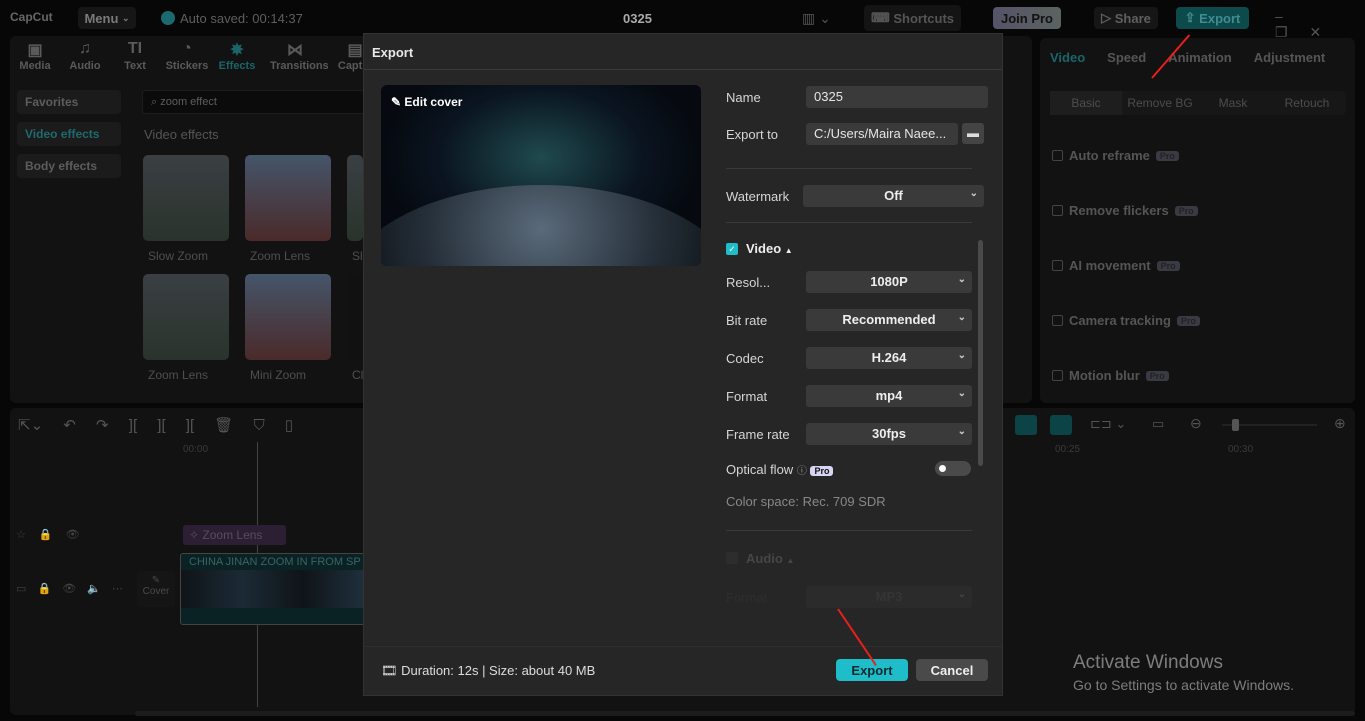  Describe the element at coordinates (1086, 103) in the screenshot. I see `subtab-basic: Basic` at that location.